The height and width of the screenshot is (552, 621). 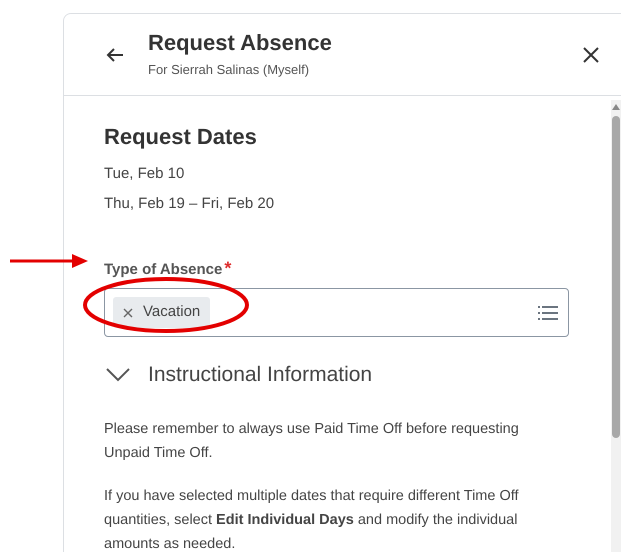 I want to click on instruction-text: If you have selected multiple dates that require different Time Off quantities, select Edit Individual Days and modify the individual amounts as needed., so click(x=312, y=519).